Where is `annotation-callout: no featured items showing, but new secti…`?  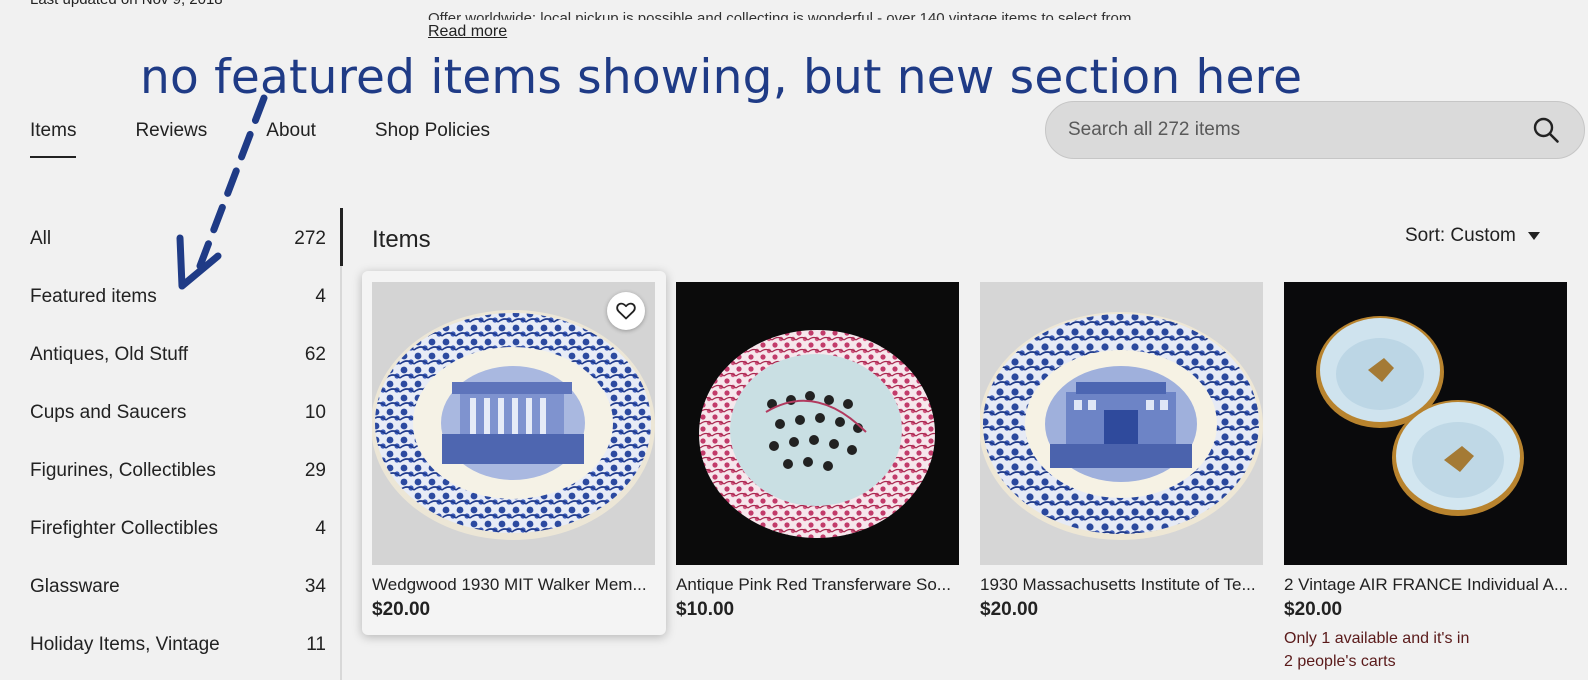
annotation-callout: no featured items showing, but new secti… is located at coordinates (721, 77).